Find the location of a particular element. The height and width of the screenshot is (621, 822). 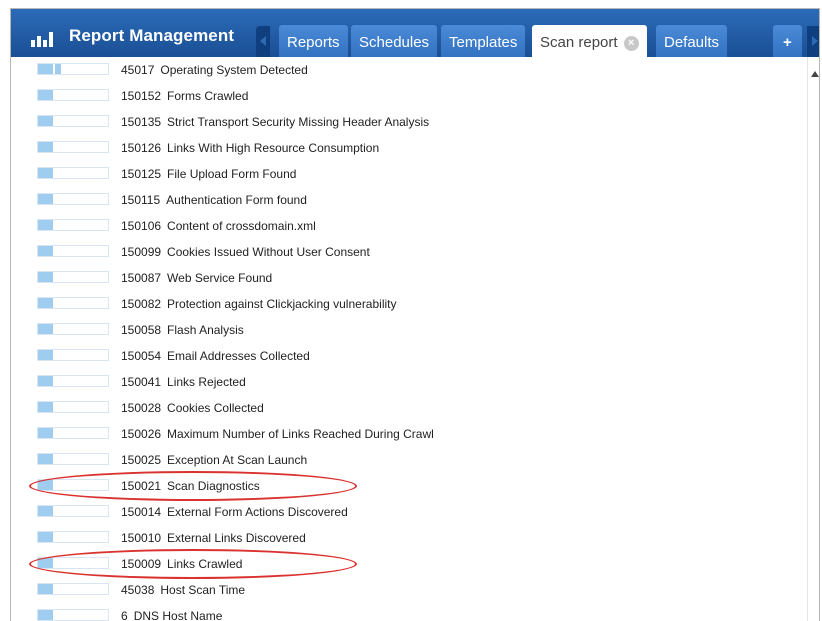

qid-number: 150087 is located at coordinates (141, 278).